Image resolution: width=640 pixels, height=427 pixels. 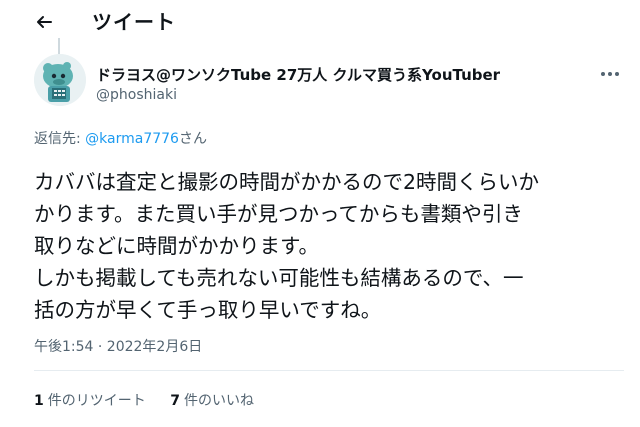 I want to click on tweet-text-line: しかも掲載しても売れない可能性も結構あるので、一, so click(x=279, y=278).